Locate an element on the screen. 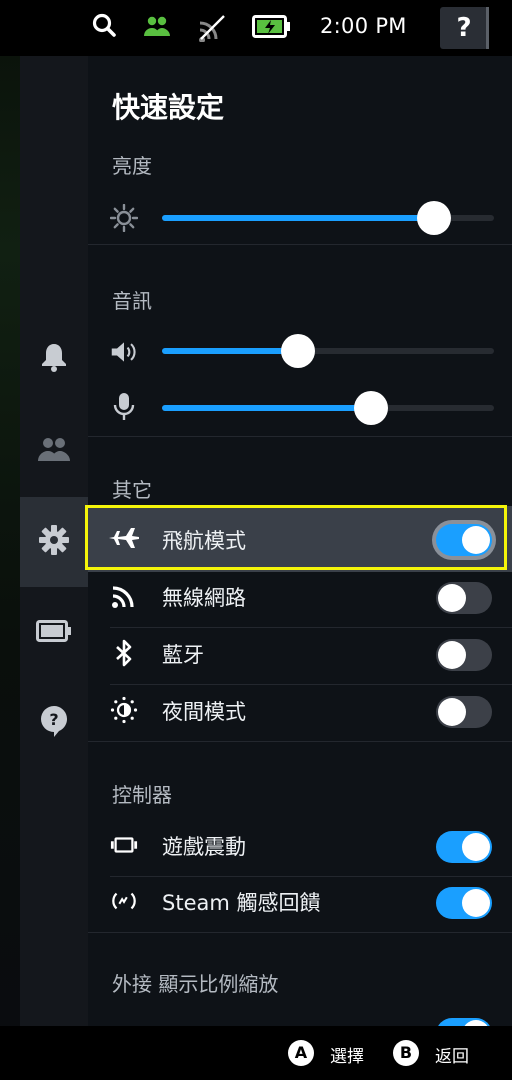  help-button: ? is located at coordinates (464, 28).